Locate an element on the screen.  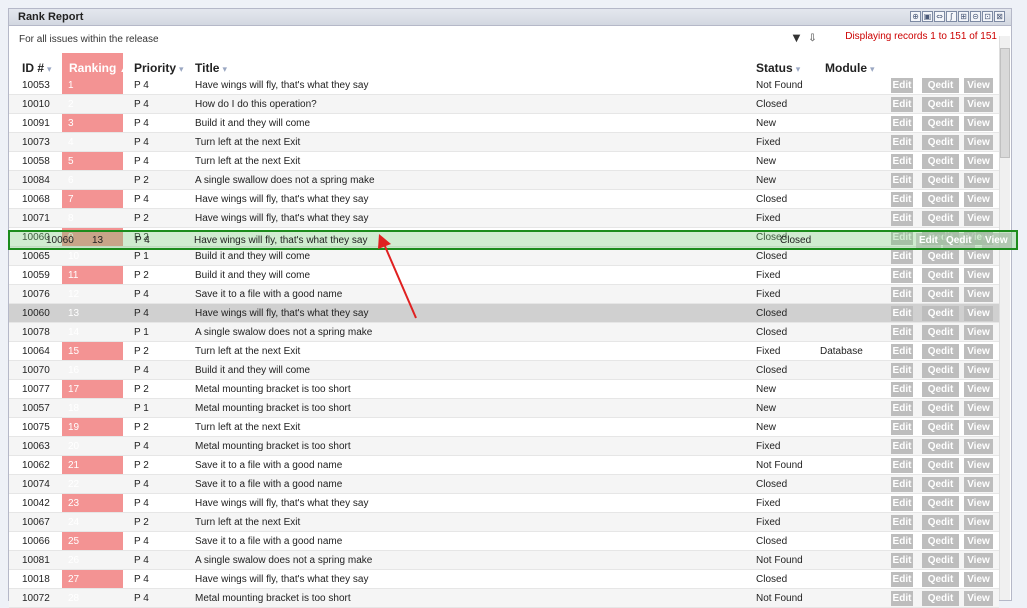
grid-icon: ▣ is located at coordinates (927, 16).